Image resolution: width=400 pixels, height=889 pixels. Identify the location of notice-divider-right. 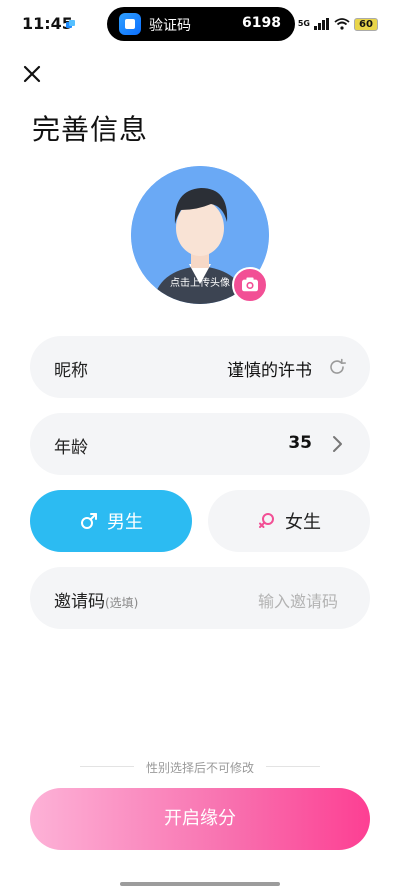
(293, 766).